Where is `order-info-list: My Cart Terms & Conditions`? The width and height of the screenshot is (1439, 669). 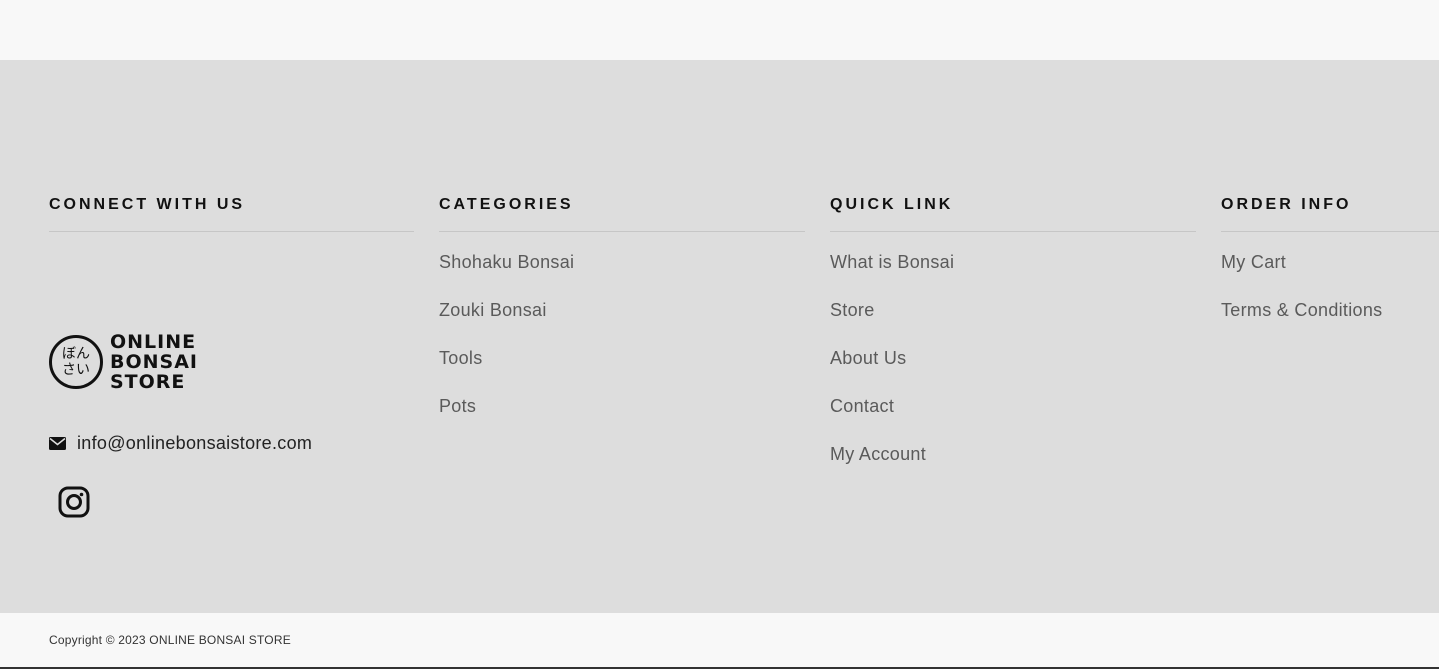 order-info-list: My Cart Terms & Conditions is located at coordinates (1330, 298).